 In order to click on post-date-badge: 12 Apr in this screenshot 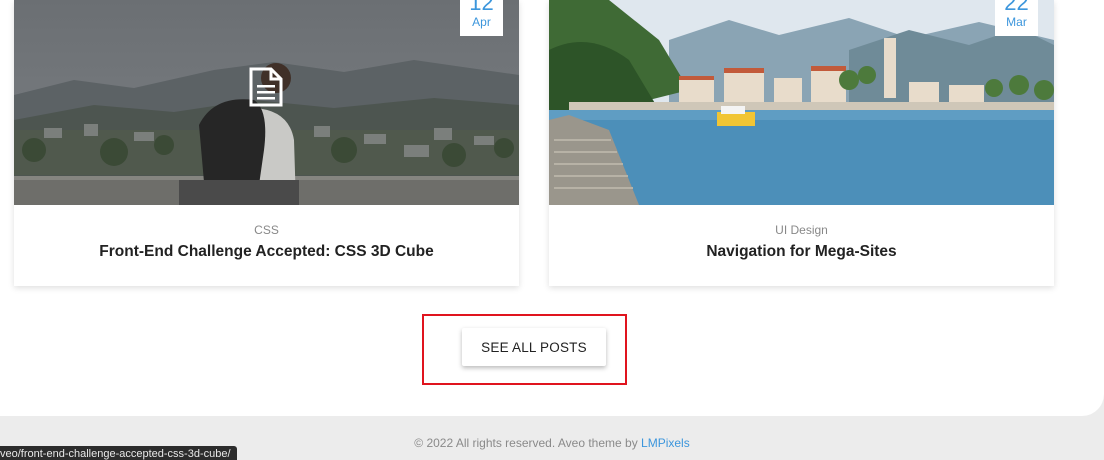, I will do `click(481, 18)`.